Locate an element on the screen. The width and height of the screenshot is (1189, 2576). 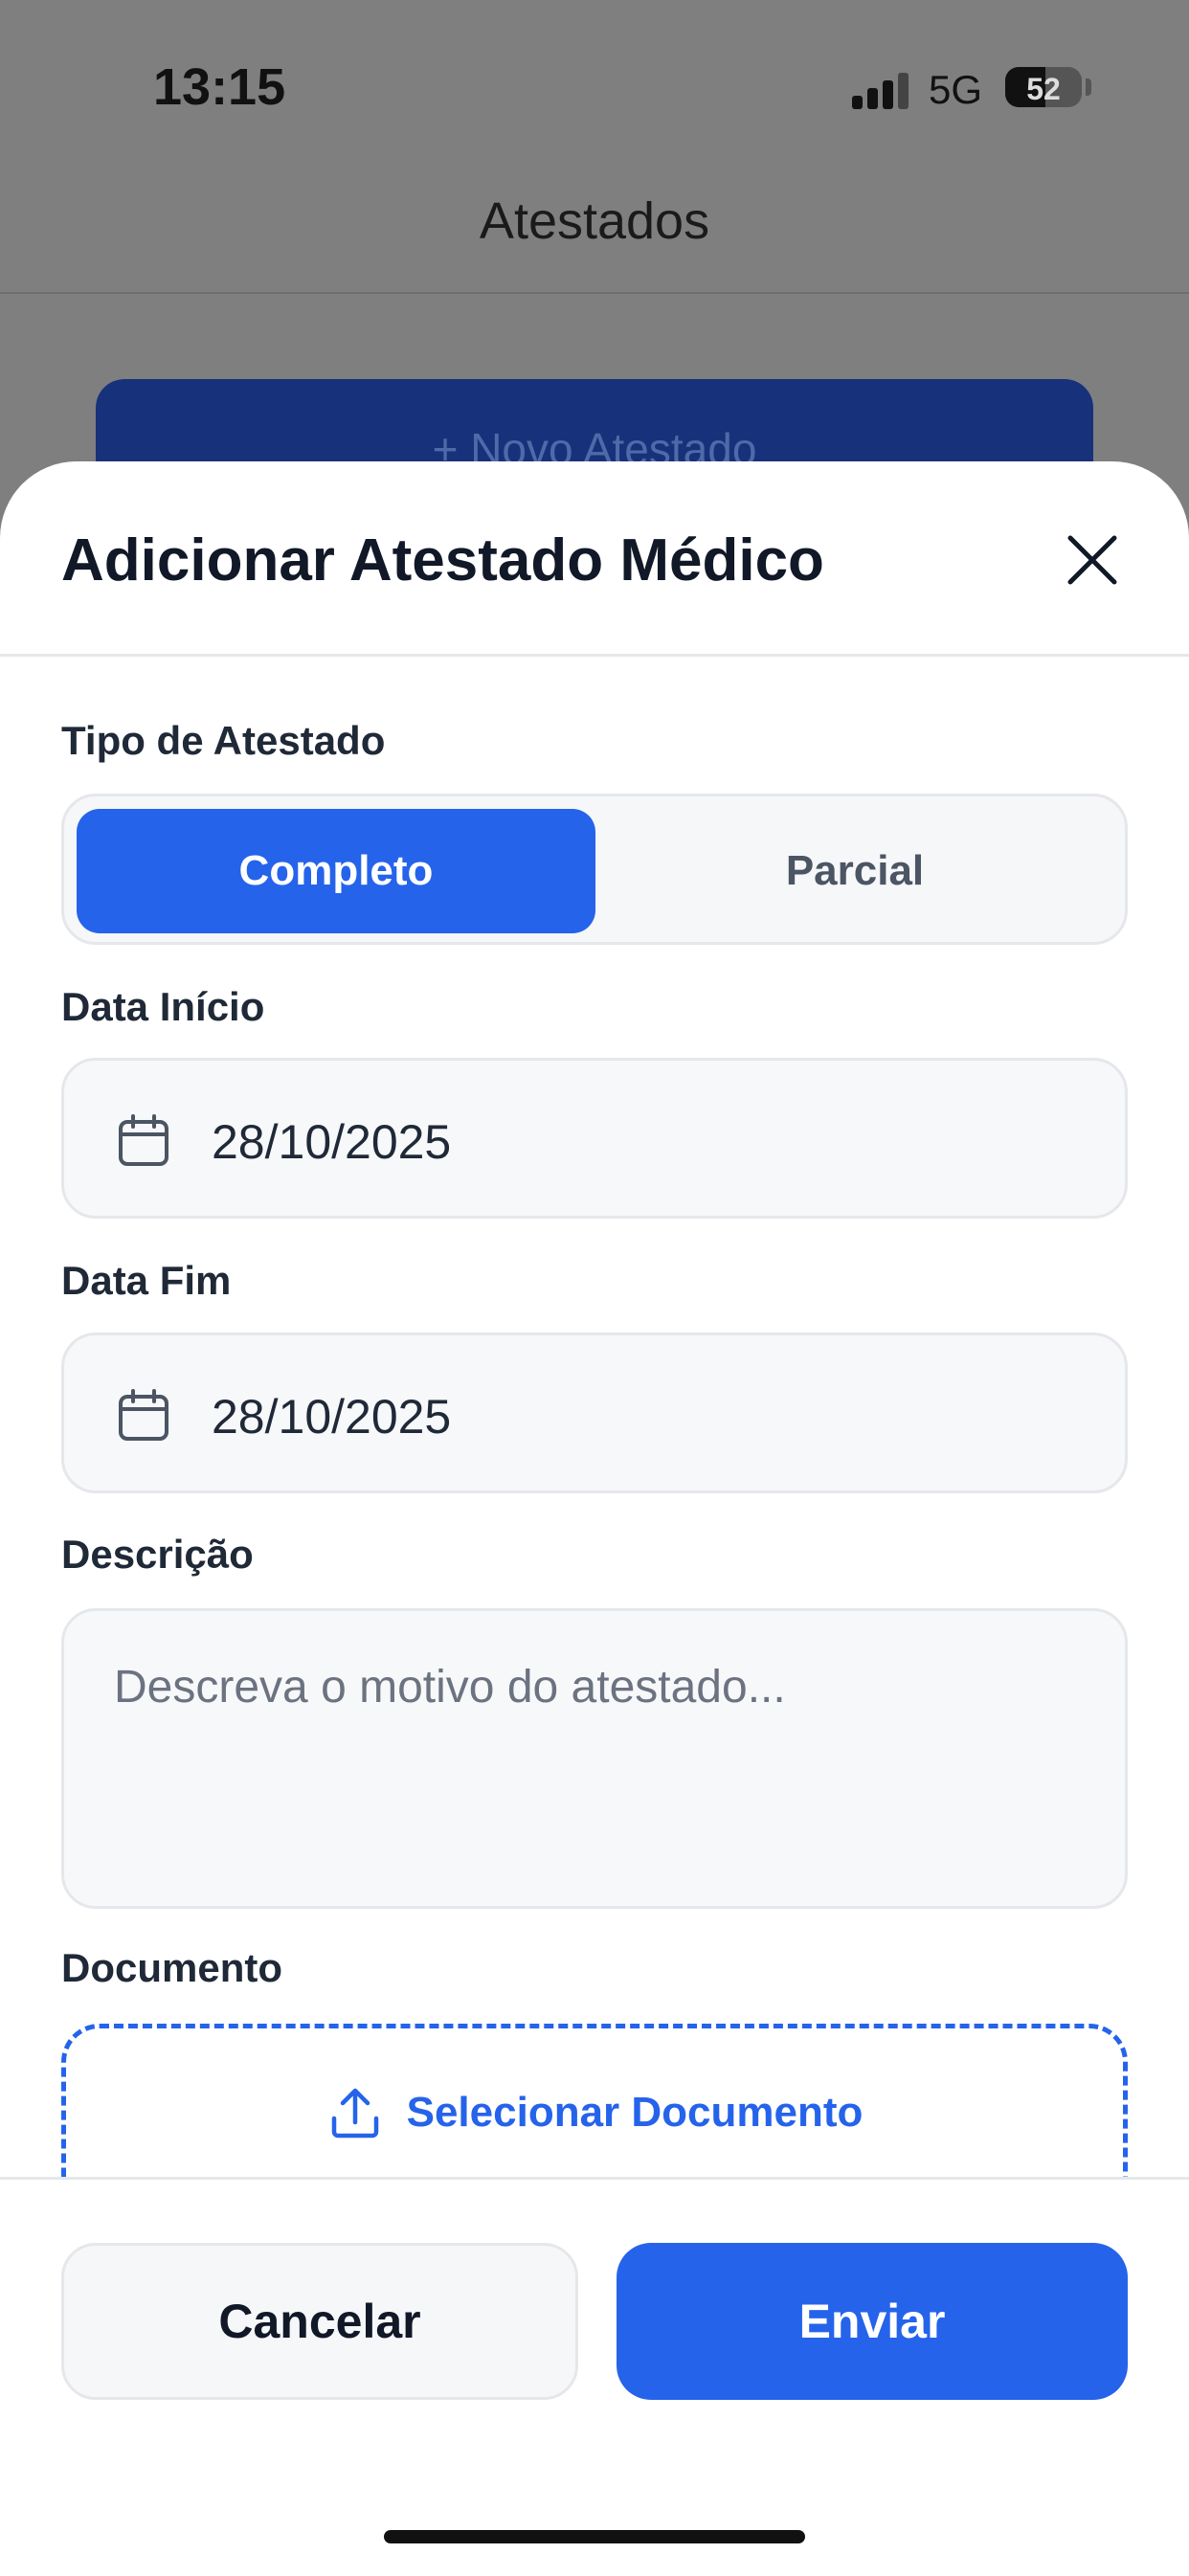
type-label: Tipo de Atestado is located at coordinates (223, 741).